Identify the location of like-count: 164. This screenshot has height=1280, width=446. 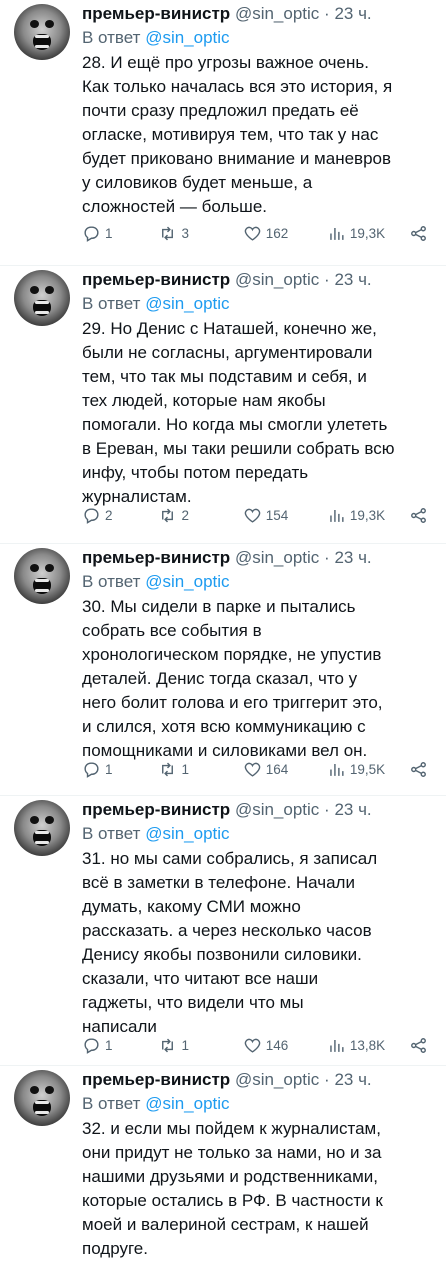
(277, 769).